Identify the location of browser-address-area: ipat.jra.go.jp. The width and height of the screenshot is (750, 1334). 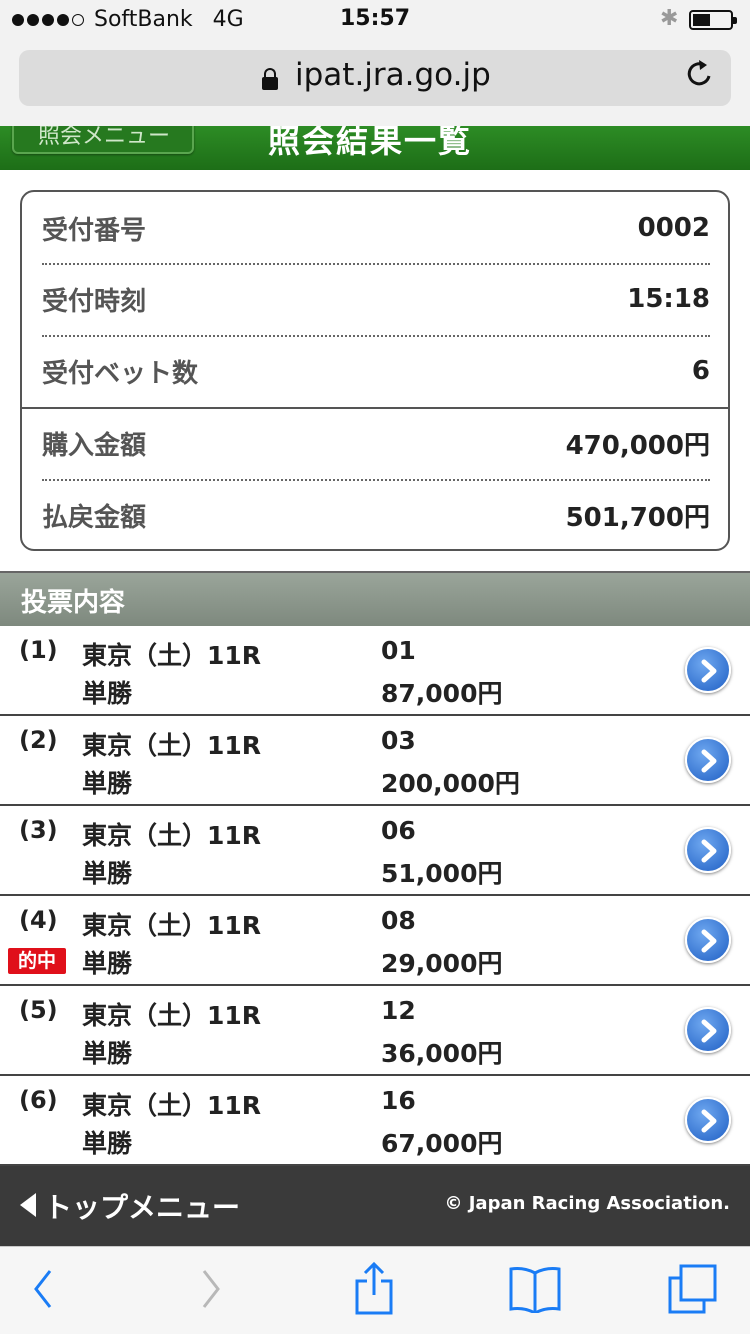
(375, 83).